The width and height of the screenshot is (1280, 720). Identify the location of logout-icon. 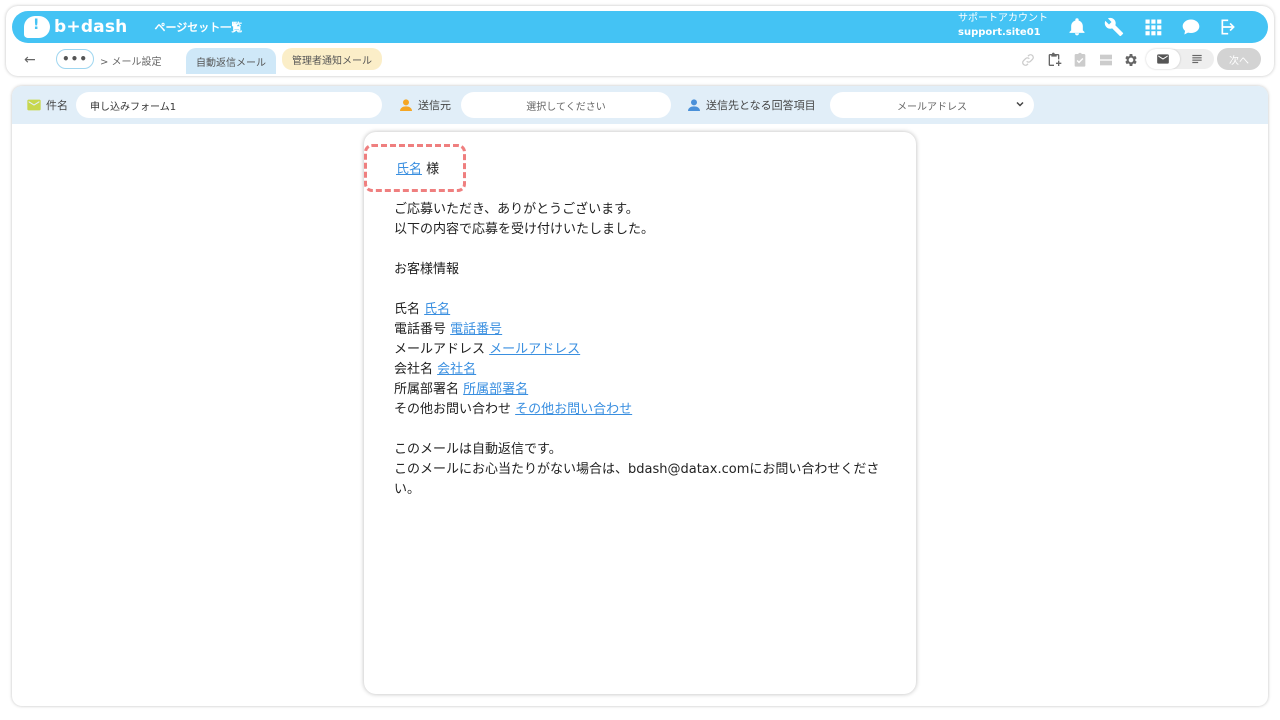
(1229, 27).